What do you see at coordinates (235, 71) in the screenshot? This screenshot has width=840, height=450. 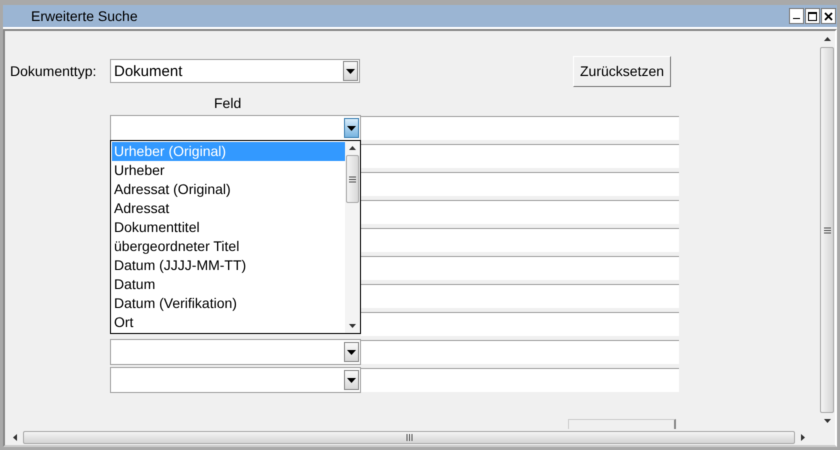 I see `document-type-dropdown: Dokument` at bounding box center [235, 71].